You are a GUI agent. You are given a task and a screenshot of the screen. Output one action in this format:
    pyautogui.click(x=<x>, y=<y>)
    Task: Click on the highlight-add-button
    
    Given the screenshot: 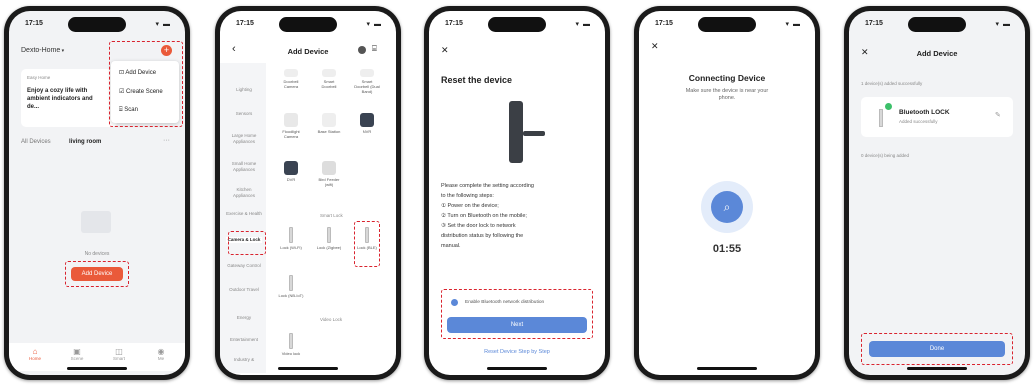 What is the action you would take?
    pyautogui.click(x=97, y=274)
    